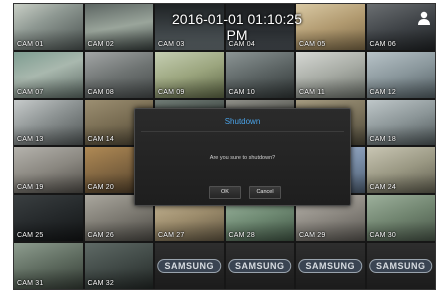 The height and width of the screenshot is (291, 440). Describe the element at coordinates (171, 92) in the screenshot. I see `camera-label: CAM 09` at that location.